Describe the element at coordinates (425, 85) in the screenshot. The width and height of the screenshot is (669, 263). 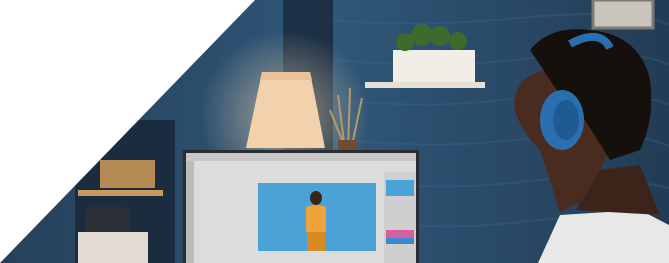
I see `wall-shelf` at that location.